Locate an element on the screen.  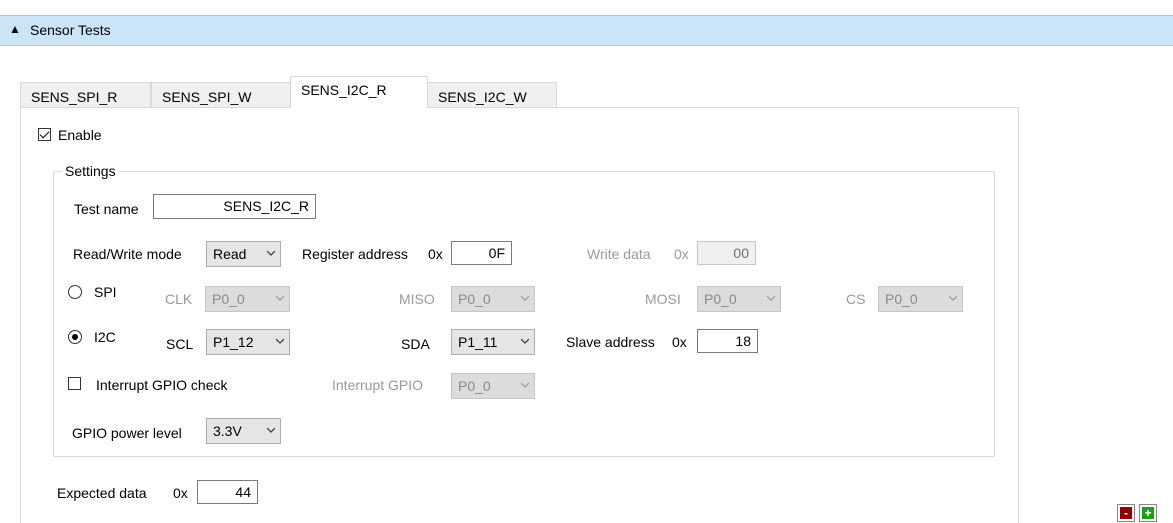
register-prefix: 0x is located at coordinates (435, 254).